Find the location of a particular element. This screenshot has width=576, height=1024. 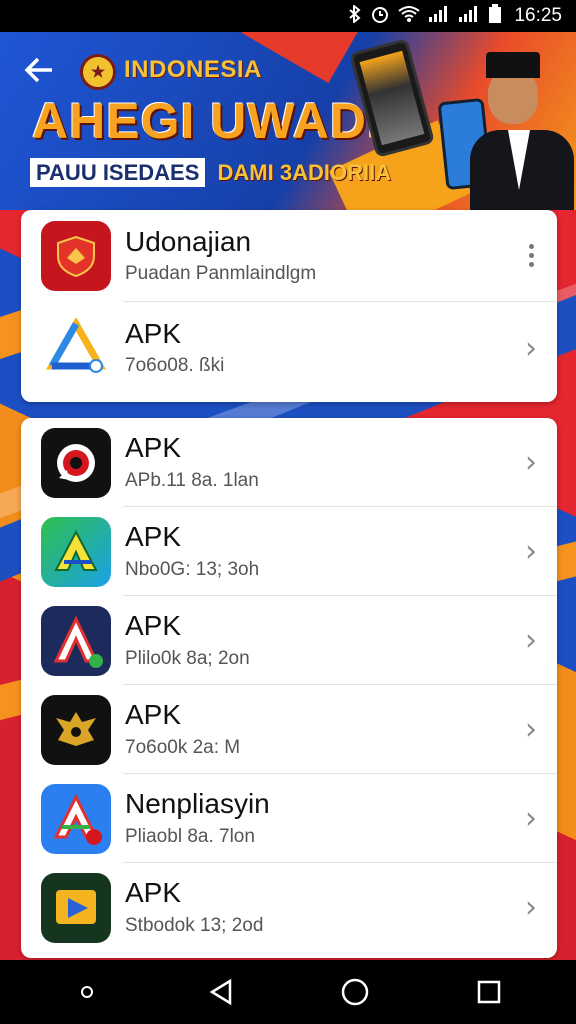

list-item: APK 7o6o08. ßki › is located at coordinates (289, 348).